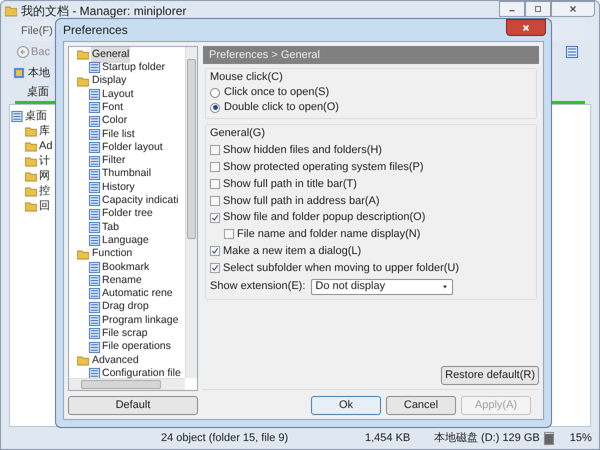  What do you see at coordinates (125, 334) in the screenshot?
I see `tree-item: File scrap` at bounding box center [125, 334].